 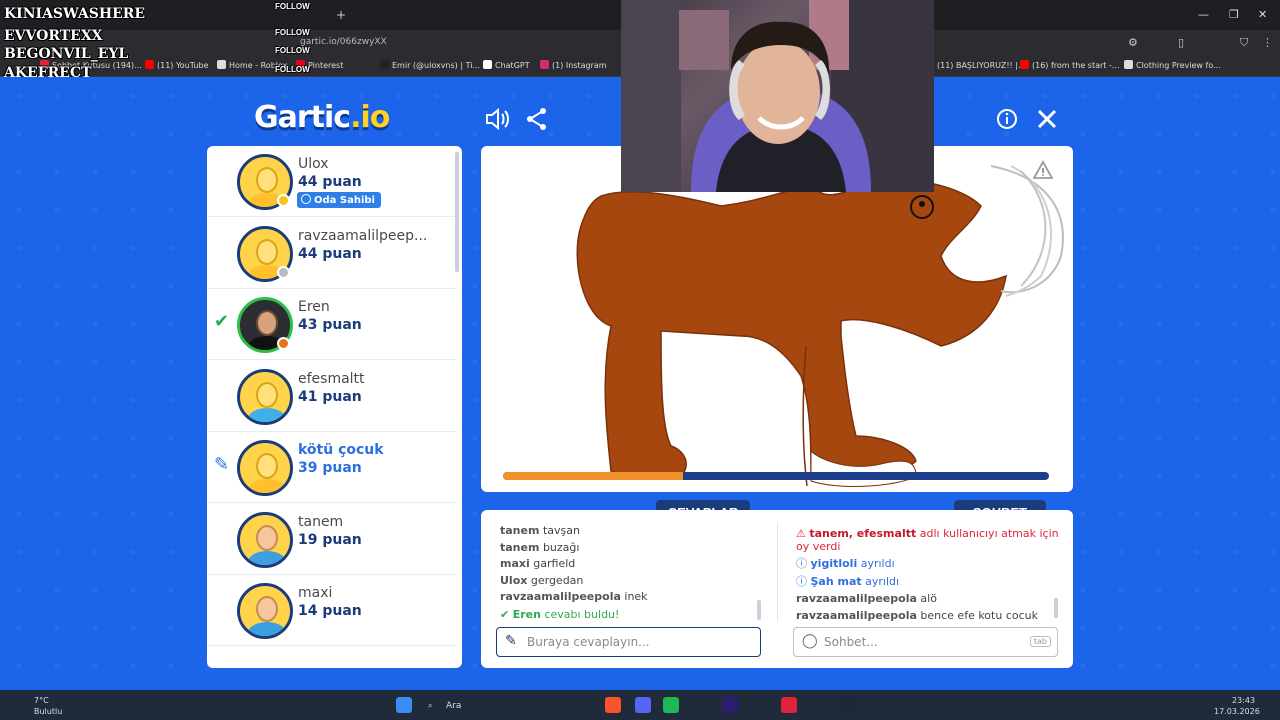 I want to click on player-points: 44 puan, so click(x=330, y=182).